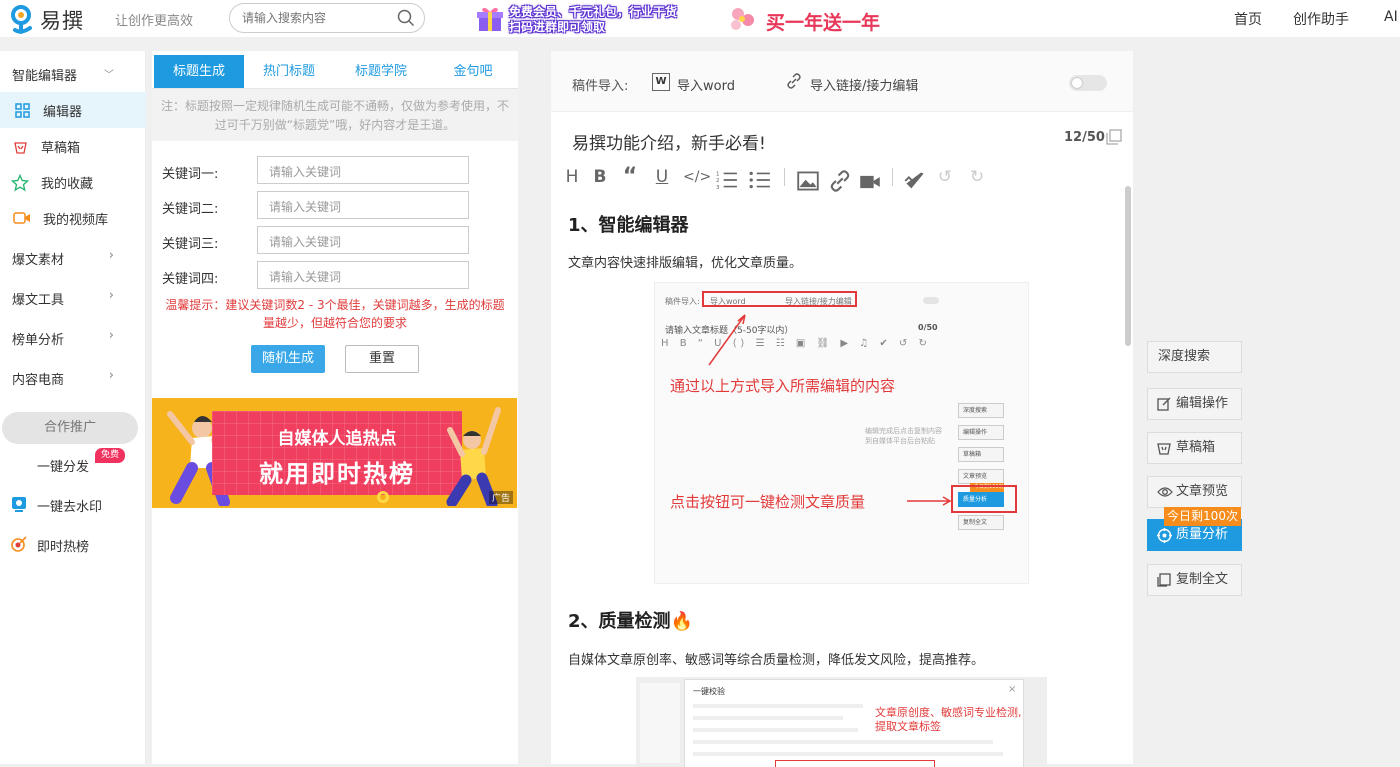  Describe the element at coordinates (1128, 266) in the screenshot. I see `editor-scrollbar` at that location.